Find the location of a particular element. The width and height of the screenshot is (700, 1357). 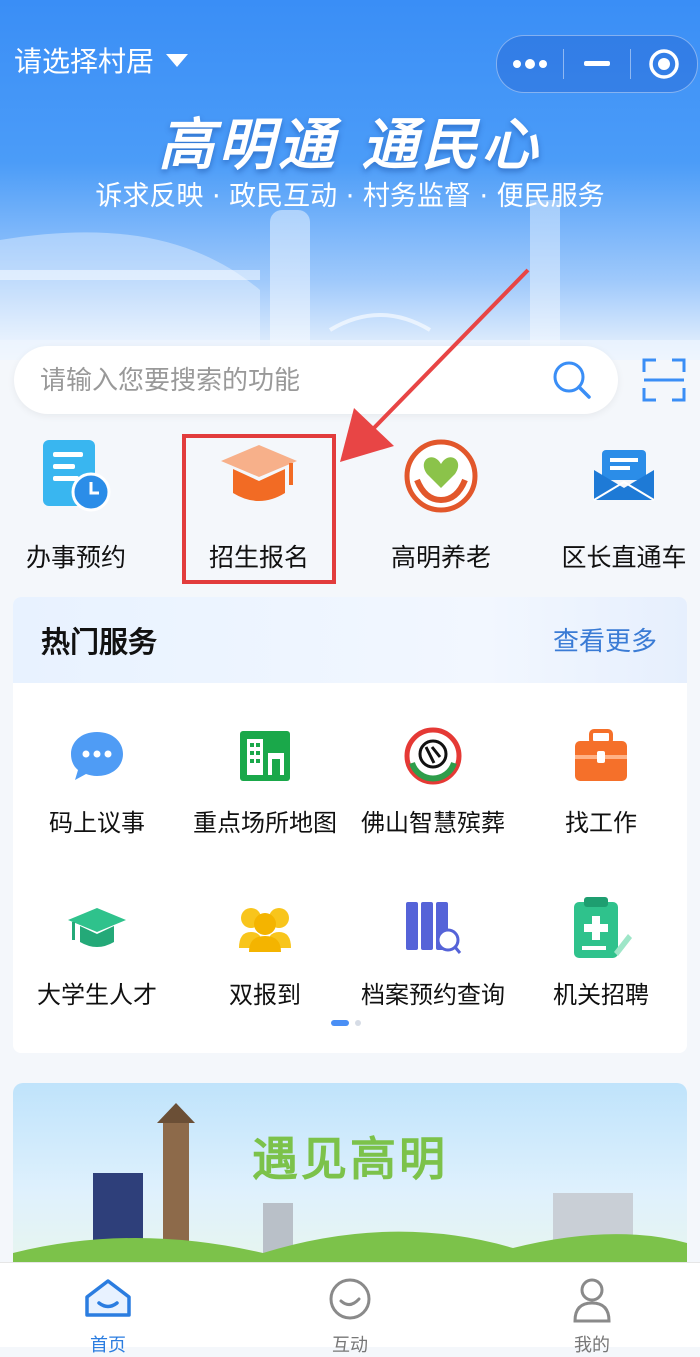

service-item: 找工作 is located at coordinates (601, 781).